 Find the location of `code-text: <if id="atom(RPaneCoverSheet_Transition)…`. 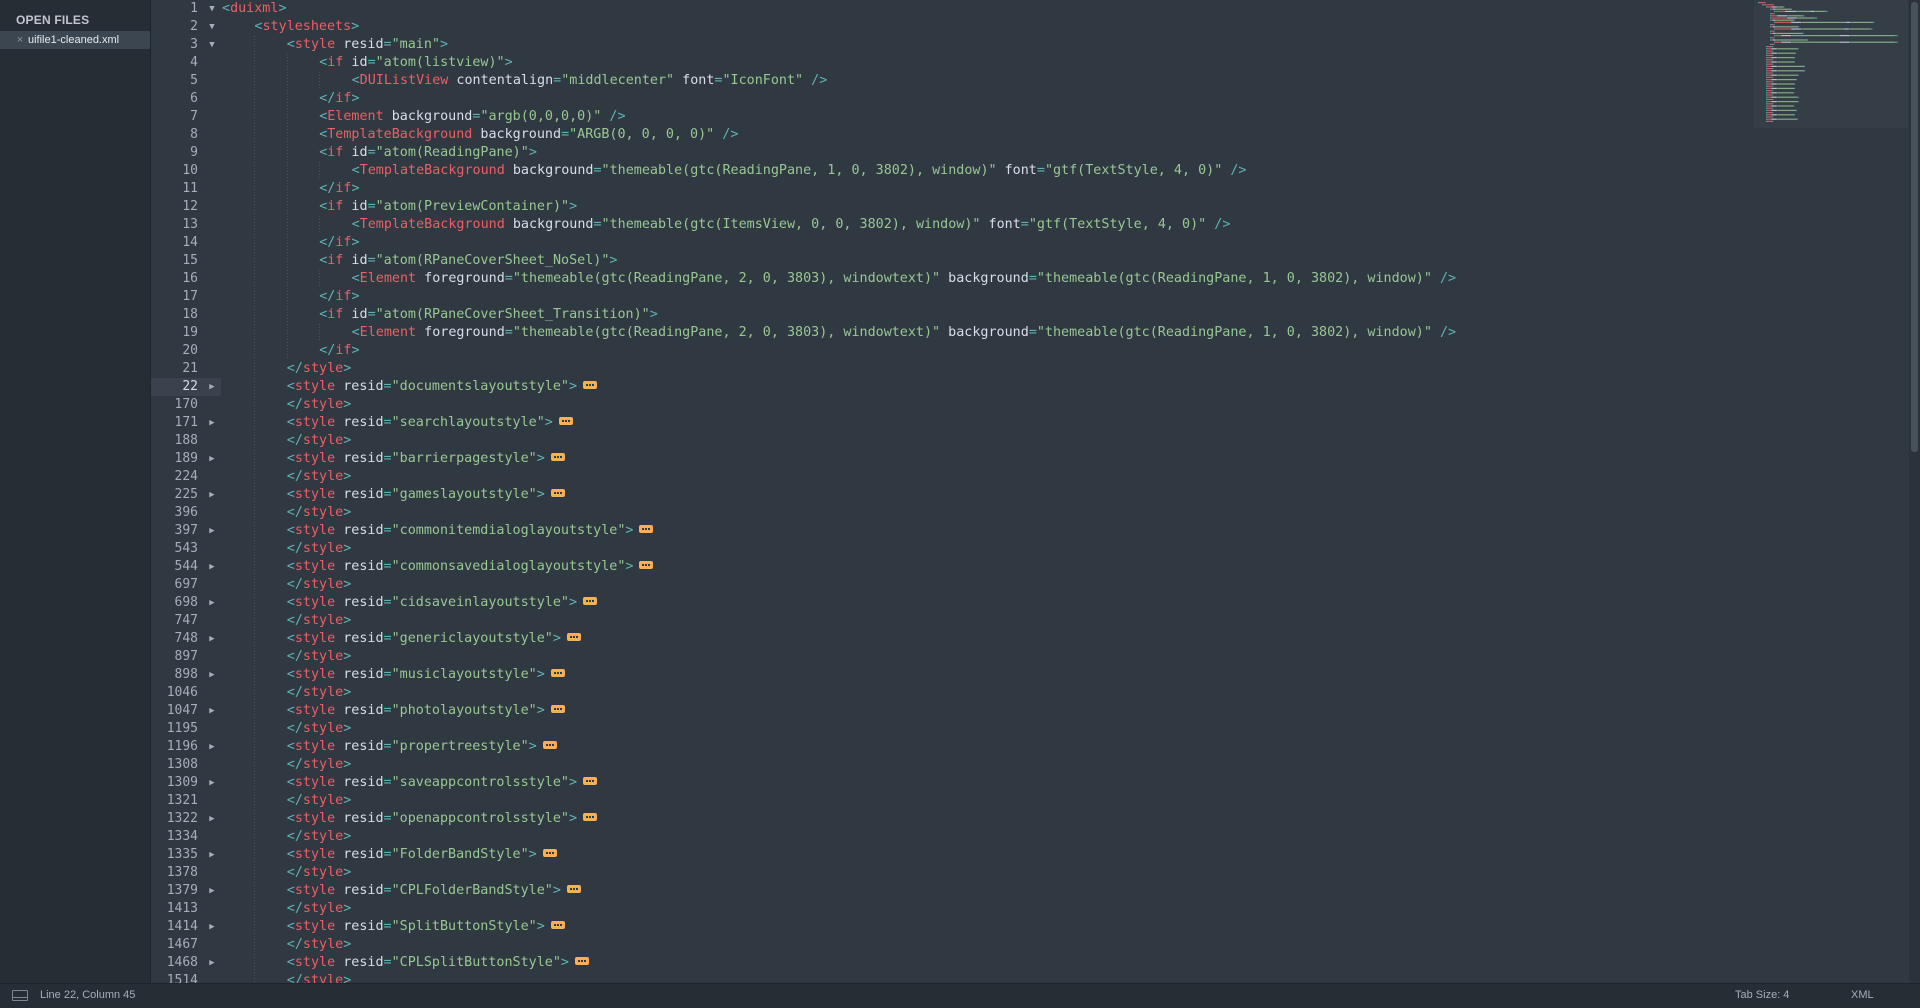

code-text: <if id="atom(RPaneCoverSheet_Transition)… is located at coordinates (488, 315).